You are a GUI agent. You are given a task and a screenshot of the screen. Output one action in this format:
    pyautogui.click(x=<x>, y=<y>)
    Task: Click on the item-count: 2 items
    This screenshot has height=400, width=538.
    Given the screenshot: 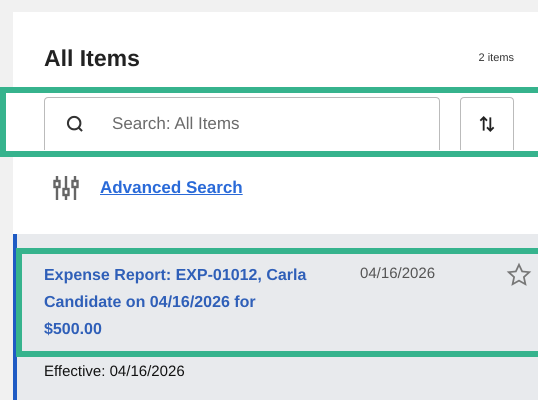 What is the action you would take?
    pyautogui.click(x=496, y=58)
    